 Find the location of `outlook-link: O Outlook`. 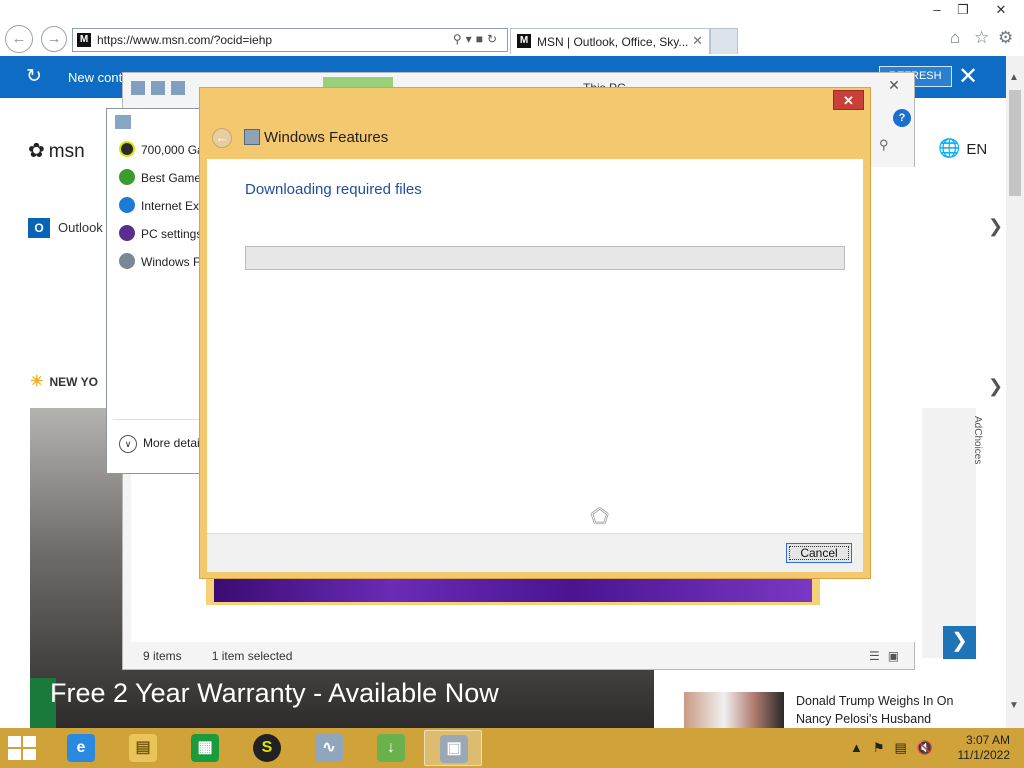

outlook-link: O Outlook is located at coordinates (65, 228).